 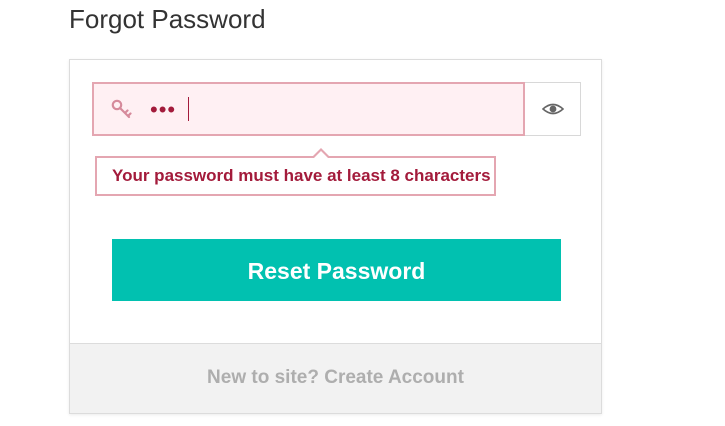 I want to click on reset-password-button: Reset Password, so click(x=336, y=270).